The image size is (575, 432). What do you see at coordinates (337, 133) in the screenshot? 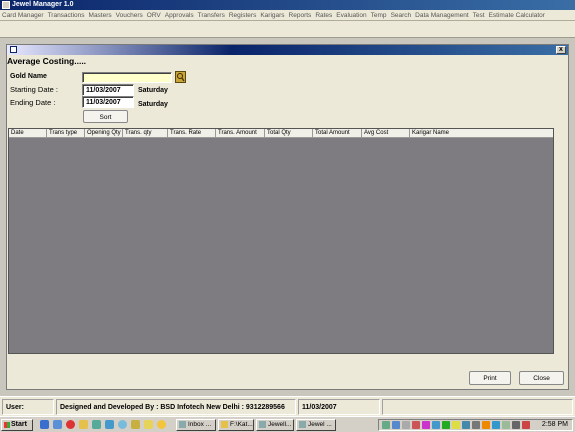
I see `column-header-total-amount: Total Amount` at bounding box center [337, 133].